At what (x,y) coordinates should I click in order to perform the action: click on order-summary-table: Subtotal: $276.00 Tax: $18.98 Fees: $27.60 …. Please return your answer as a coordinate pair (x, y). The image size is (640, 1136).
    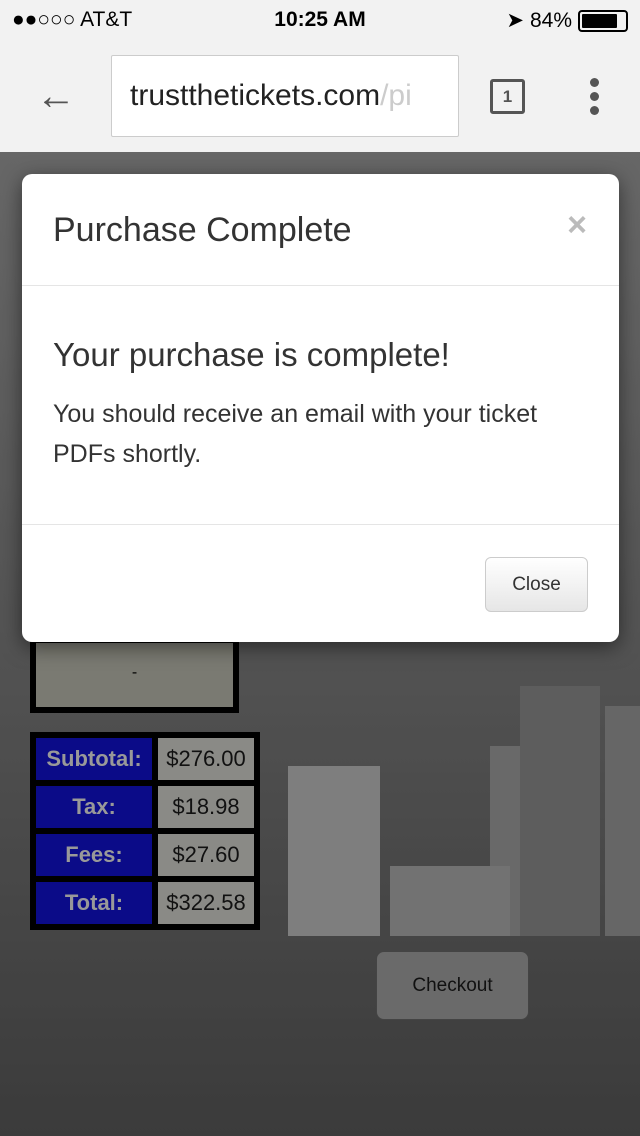
    Looking at the image, I should click on (145, 831).